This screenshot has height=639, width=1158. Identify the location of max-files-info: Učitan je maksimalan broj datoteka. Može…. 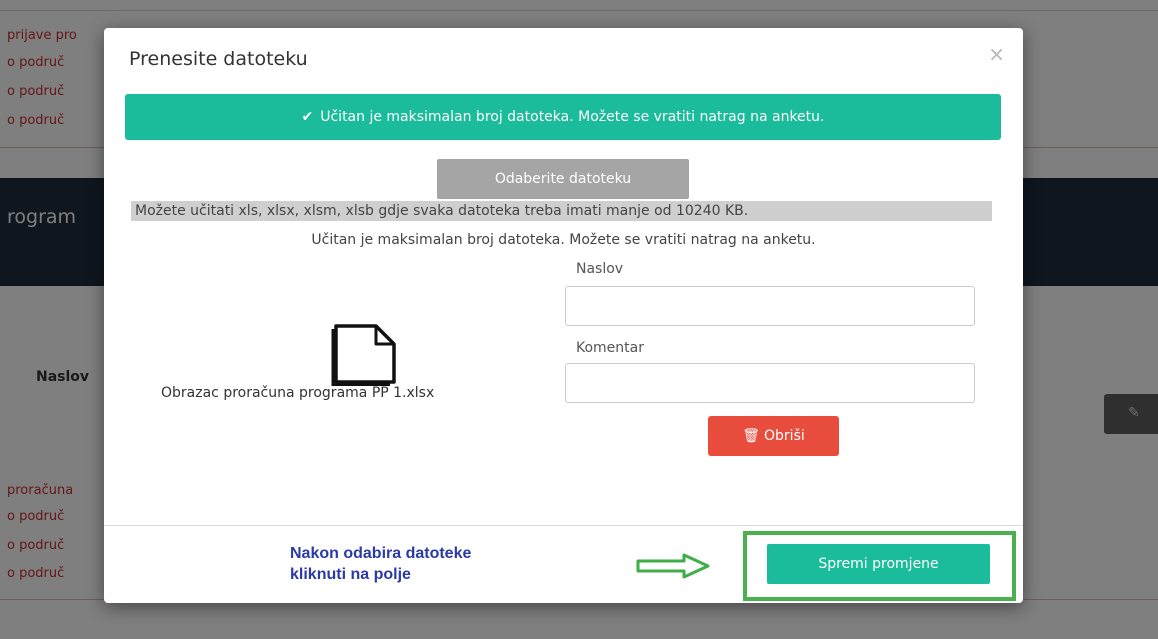
(563, 240).